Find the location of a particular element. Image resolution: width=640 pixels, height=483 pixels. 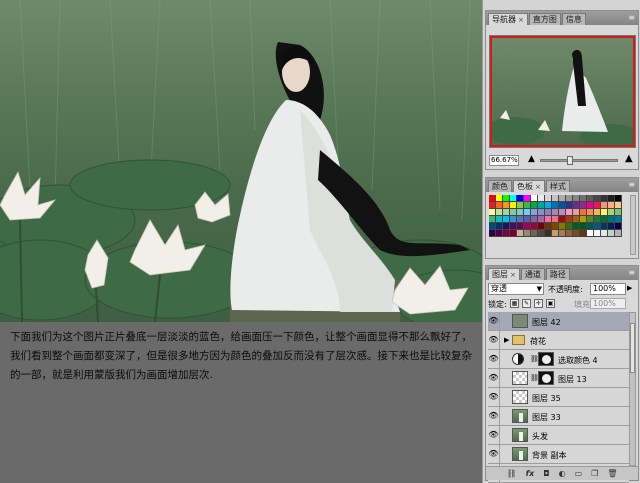

layer-row: 👁 图层 35 is located at coordinates (558, 397).